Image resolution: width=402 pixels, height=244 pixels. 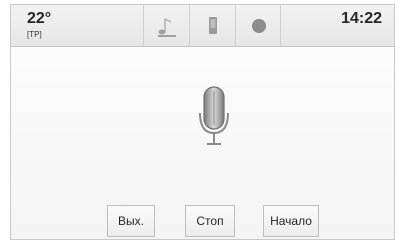 I want to click on tab-dot, so click(x=258, y=25).